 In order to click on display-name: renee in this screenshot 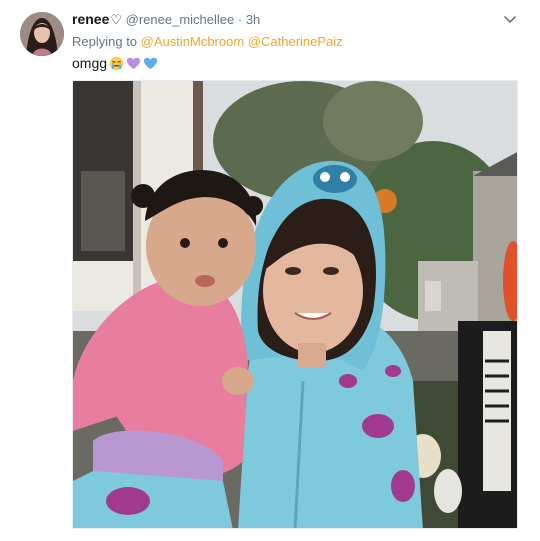, I will do `click(90, 19)`.